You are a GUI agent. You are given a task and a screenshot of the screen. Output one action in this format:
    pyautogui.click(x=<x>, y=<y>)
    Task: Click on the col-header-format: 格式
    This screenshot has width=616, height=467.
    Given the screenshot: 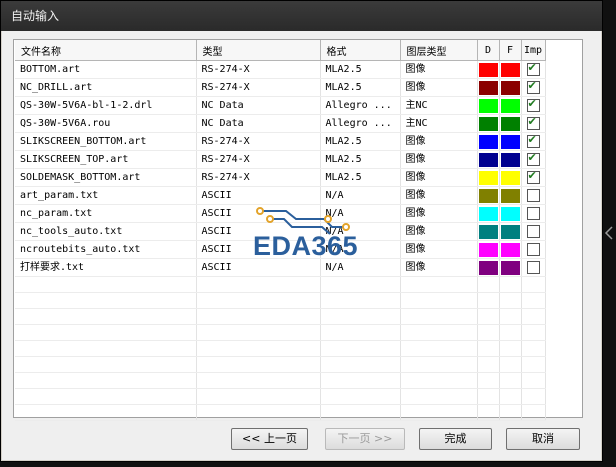 What is the action you would take?
    pyautogui.click(x=360, y=50)
    